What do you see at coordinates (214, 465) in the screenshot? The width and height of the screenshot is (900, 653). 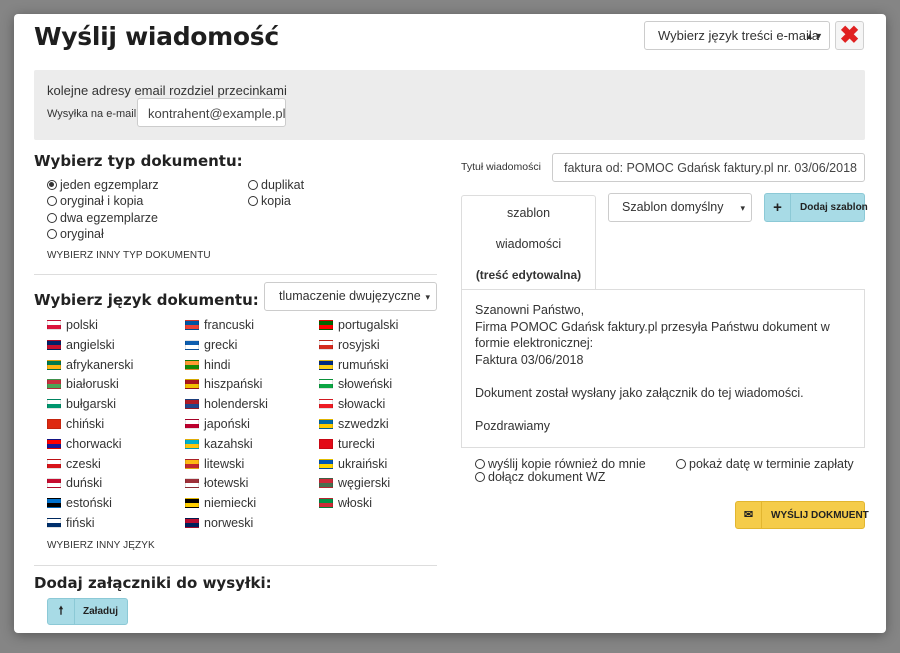 I see `language-option: litewski` at bounding box center [214, 465].